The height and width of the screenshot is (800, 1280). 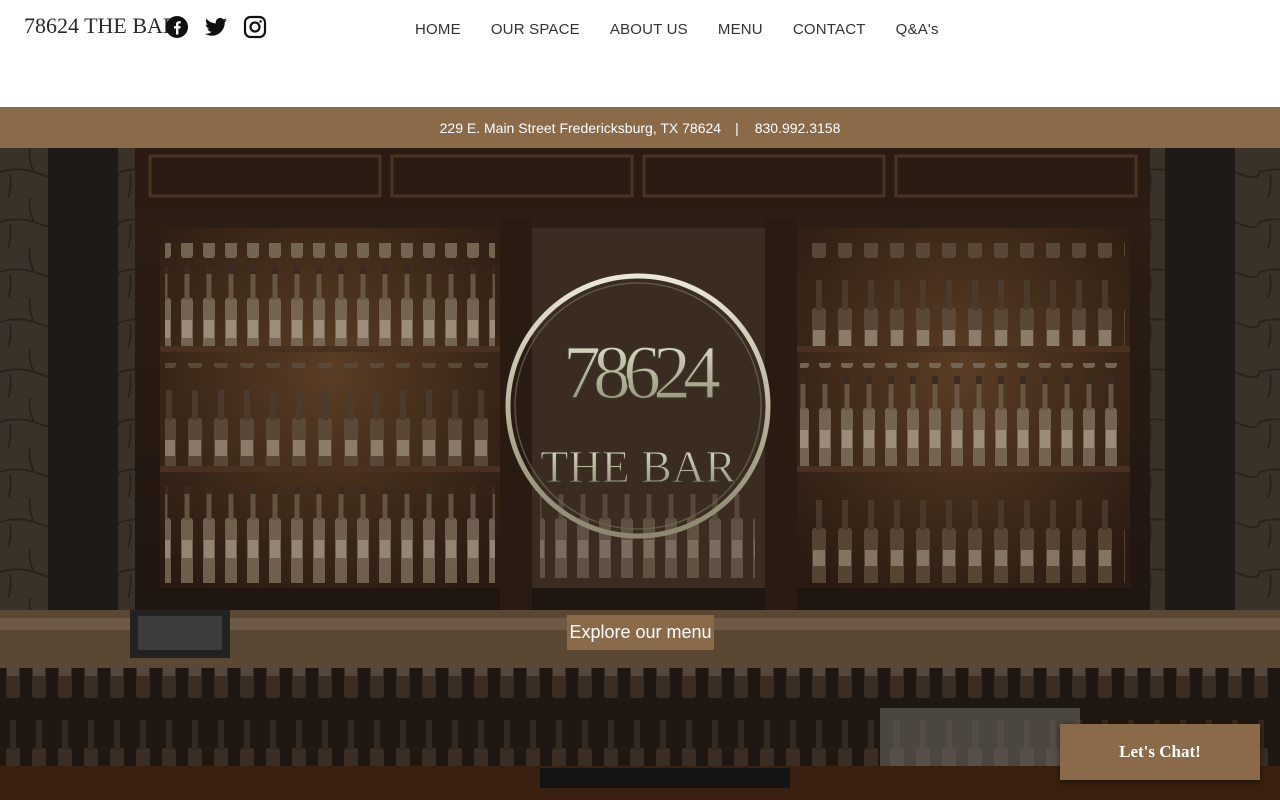 I want to click on nav-home: HOME, so click(x=438, y=30).